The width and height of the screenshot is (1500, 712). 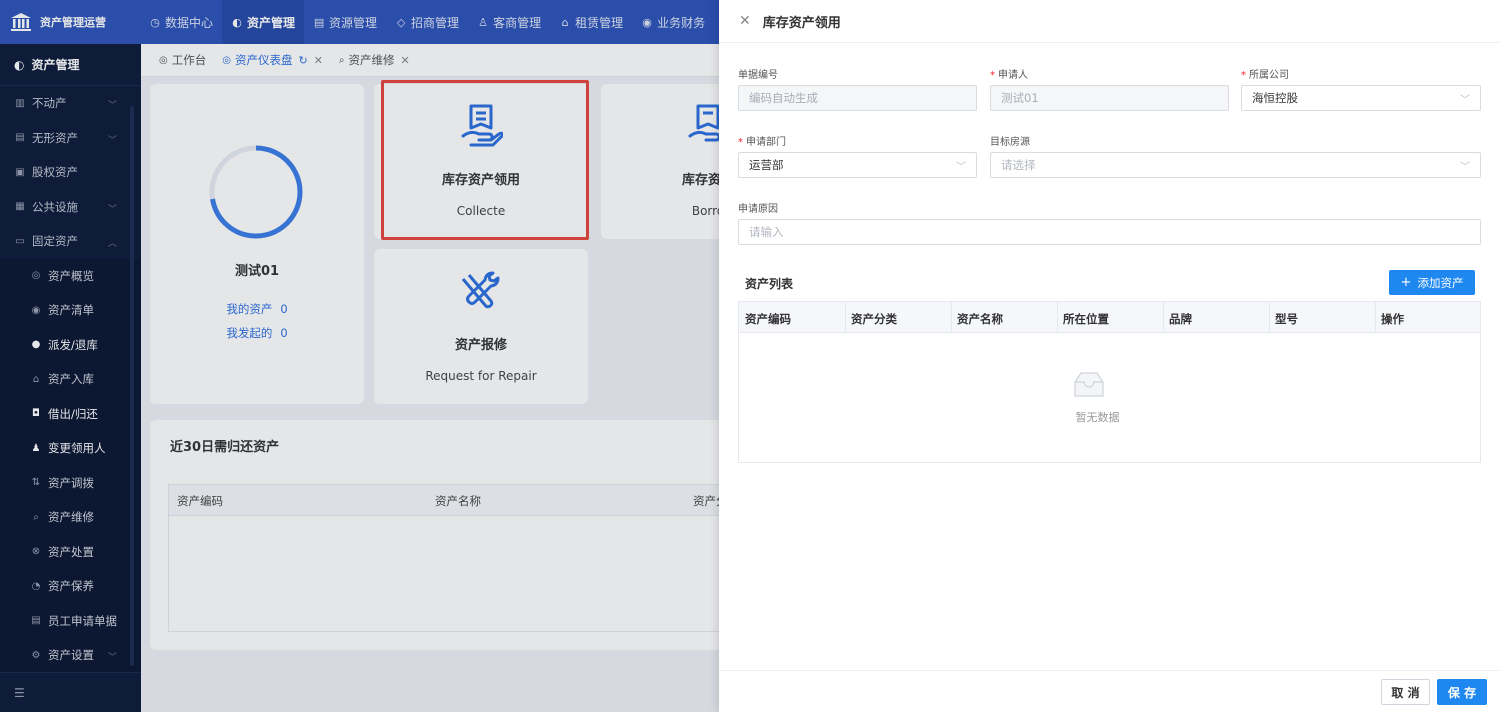 What do you see at coordinates (1010, 142) in the screenshot?
I see `target-label: 目标房源` at bounding box center [1010, 142].